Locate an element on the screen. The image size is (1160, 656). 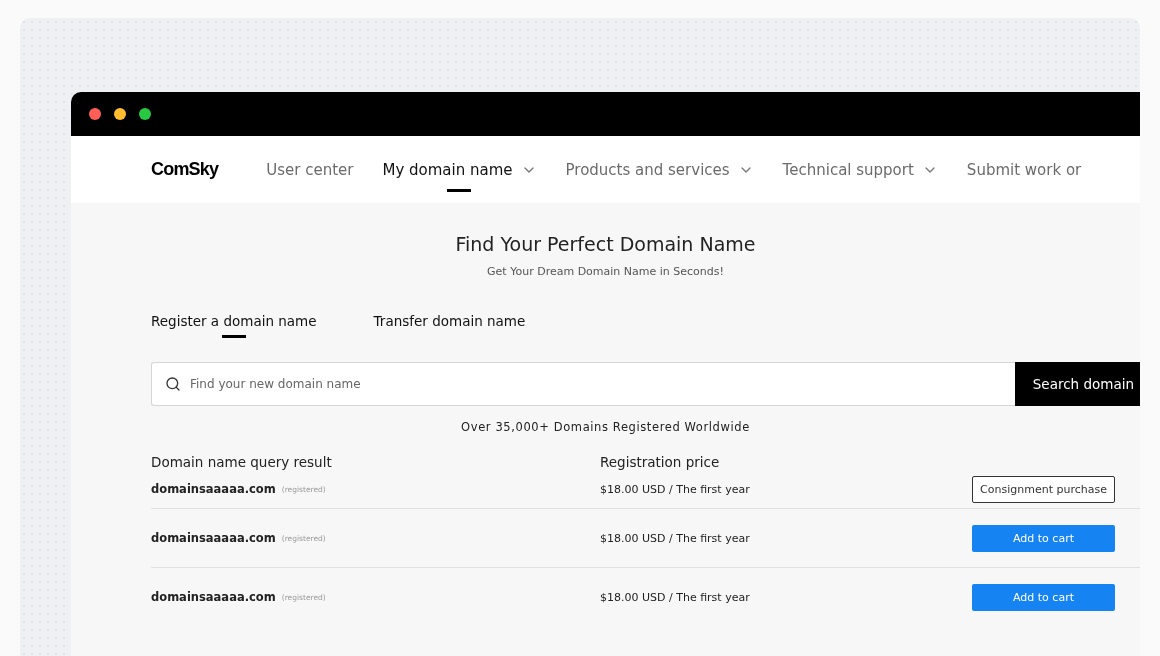
column-header: Registration price is located at coordinates (660, 462).